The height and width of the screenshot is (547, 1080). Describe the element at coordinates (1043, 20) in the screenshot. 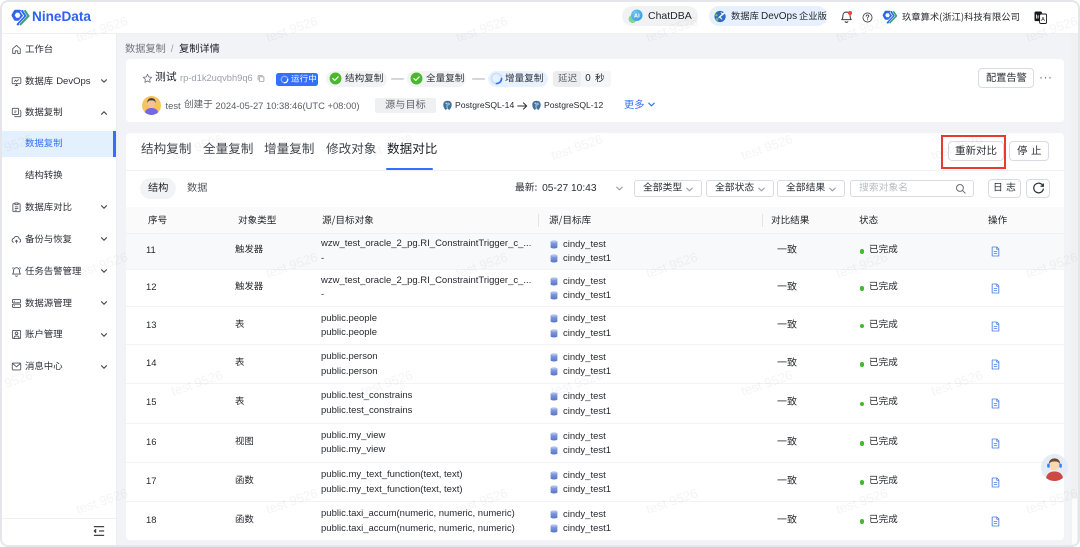

I see `svg-text: A` at that location.